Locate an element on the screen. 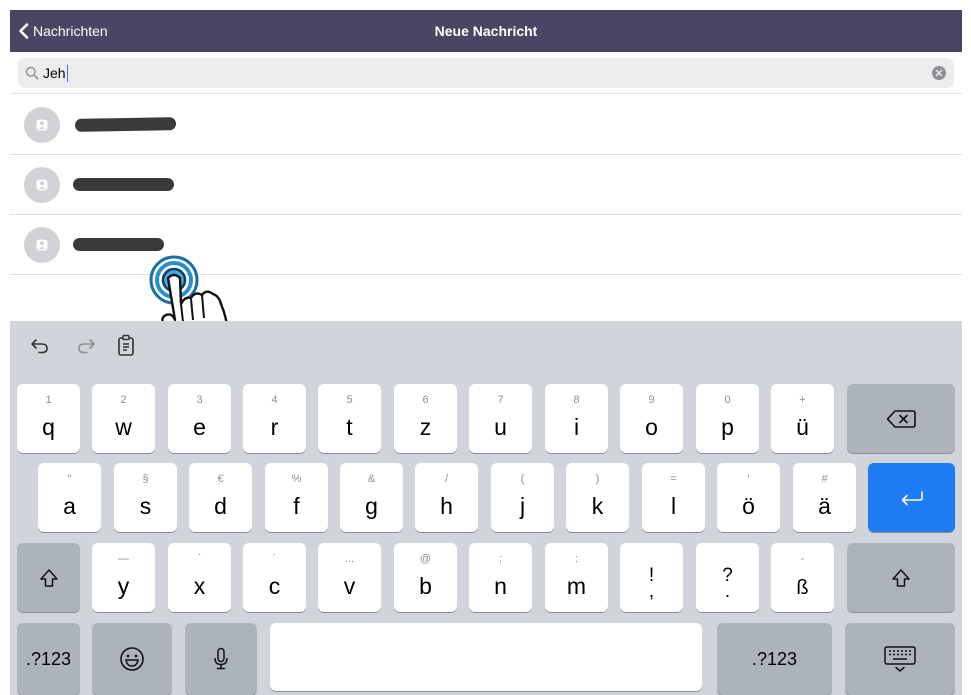 This screenshot has width=971, height=695. emoji-key is located at coordinates (132, 659).